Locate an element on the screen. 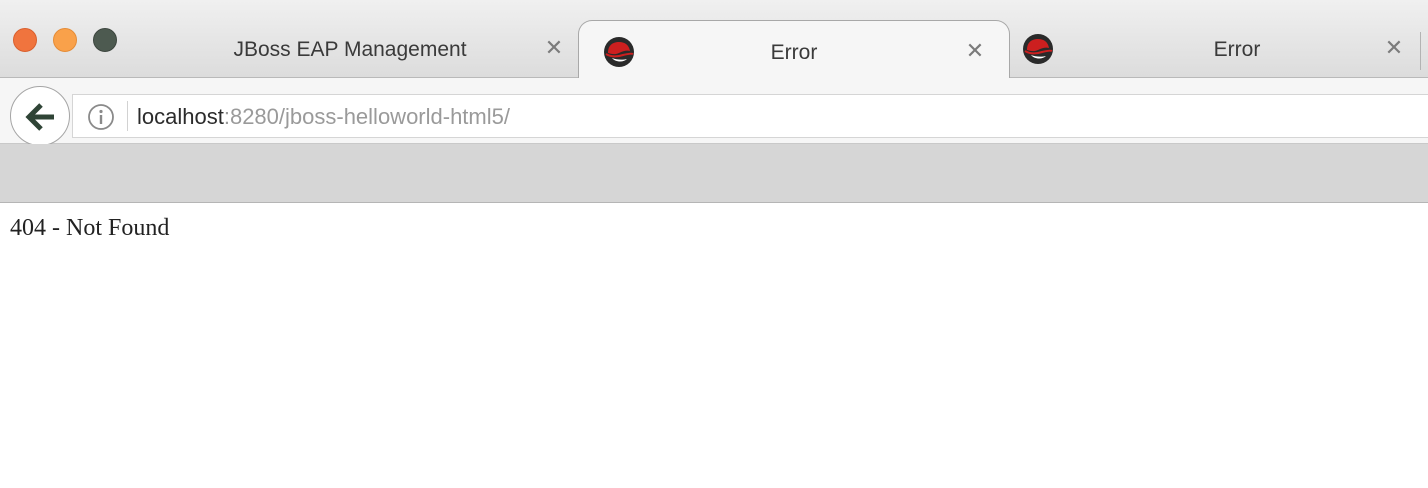 This screenshot has width=1428, height=488. url-text: localhost:8280/jboss-helloworld-html5/ is located at coordinates (323, 117).